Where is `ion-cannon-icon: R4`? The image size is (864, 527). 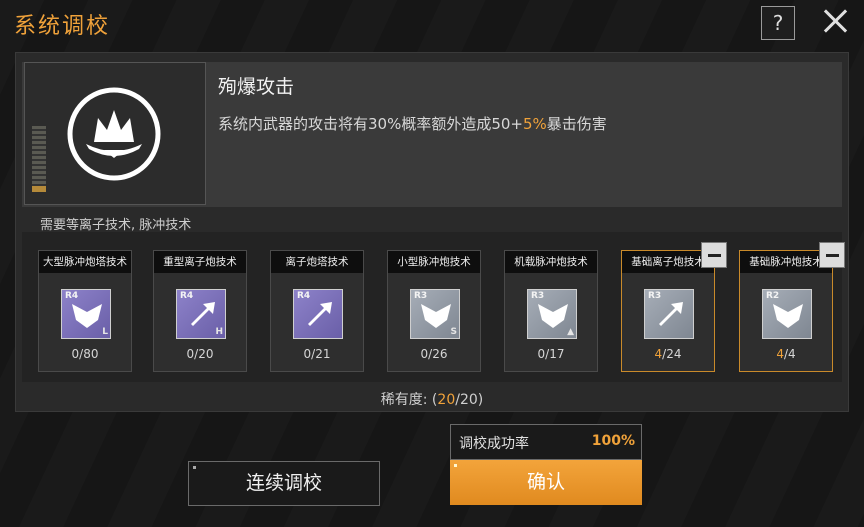 ion-cannon-icon: R4 is located at coordinates (318, 314).